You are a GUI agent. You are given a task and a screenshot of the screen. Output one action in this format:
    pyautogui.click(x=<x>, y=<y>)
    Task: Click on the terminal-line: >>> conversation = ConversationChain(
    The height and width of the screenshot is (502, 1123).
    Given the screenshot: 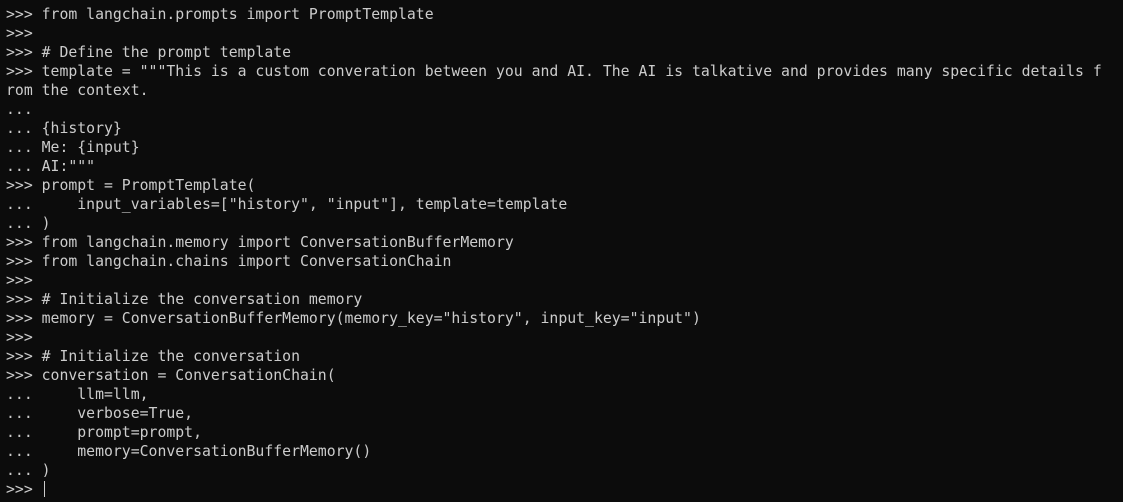 What is the action you would take?
    pyautogui.click(x=171, y=375)
    